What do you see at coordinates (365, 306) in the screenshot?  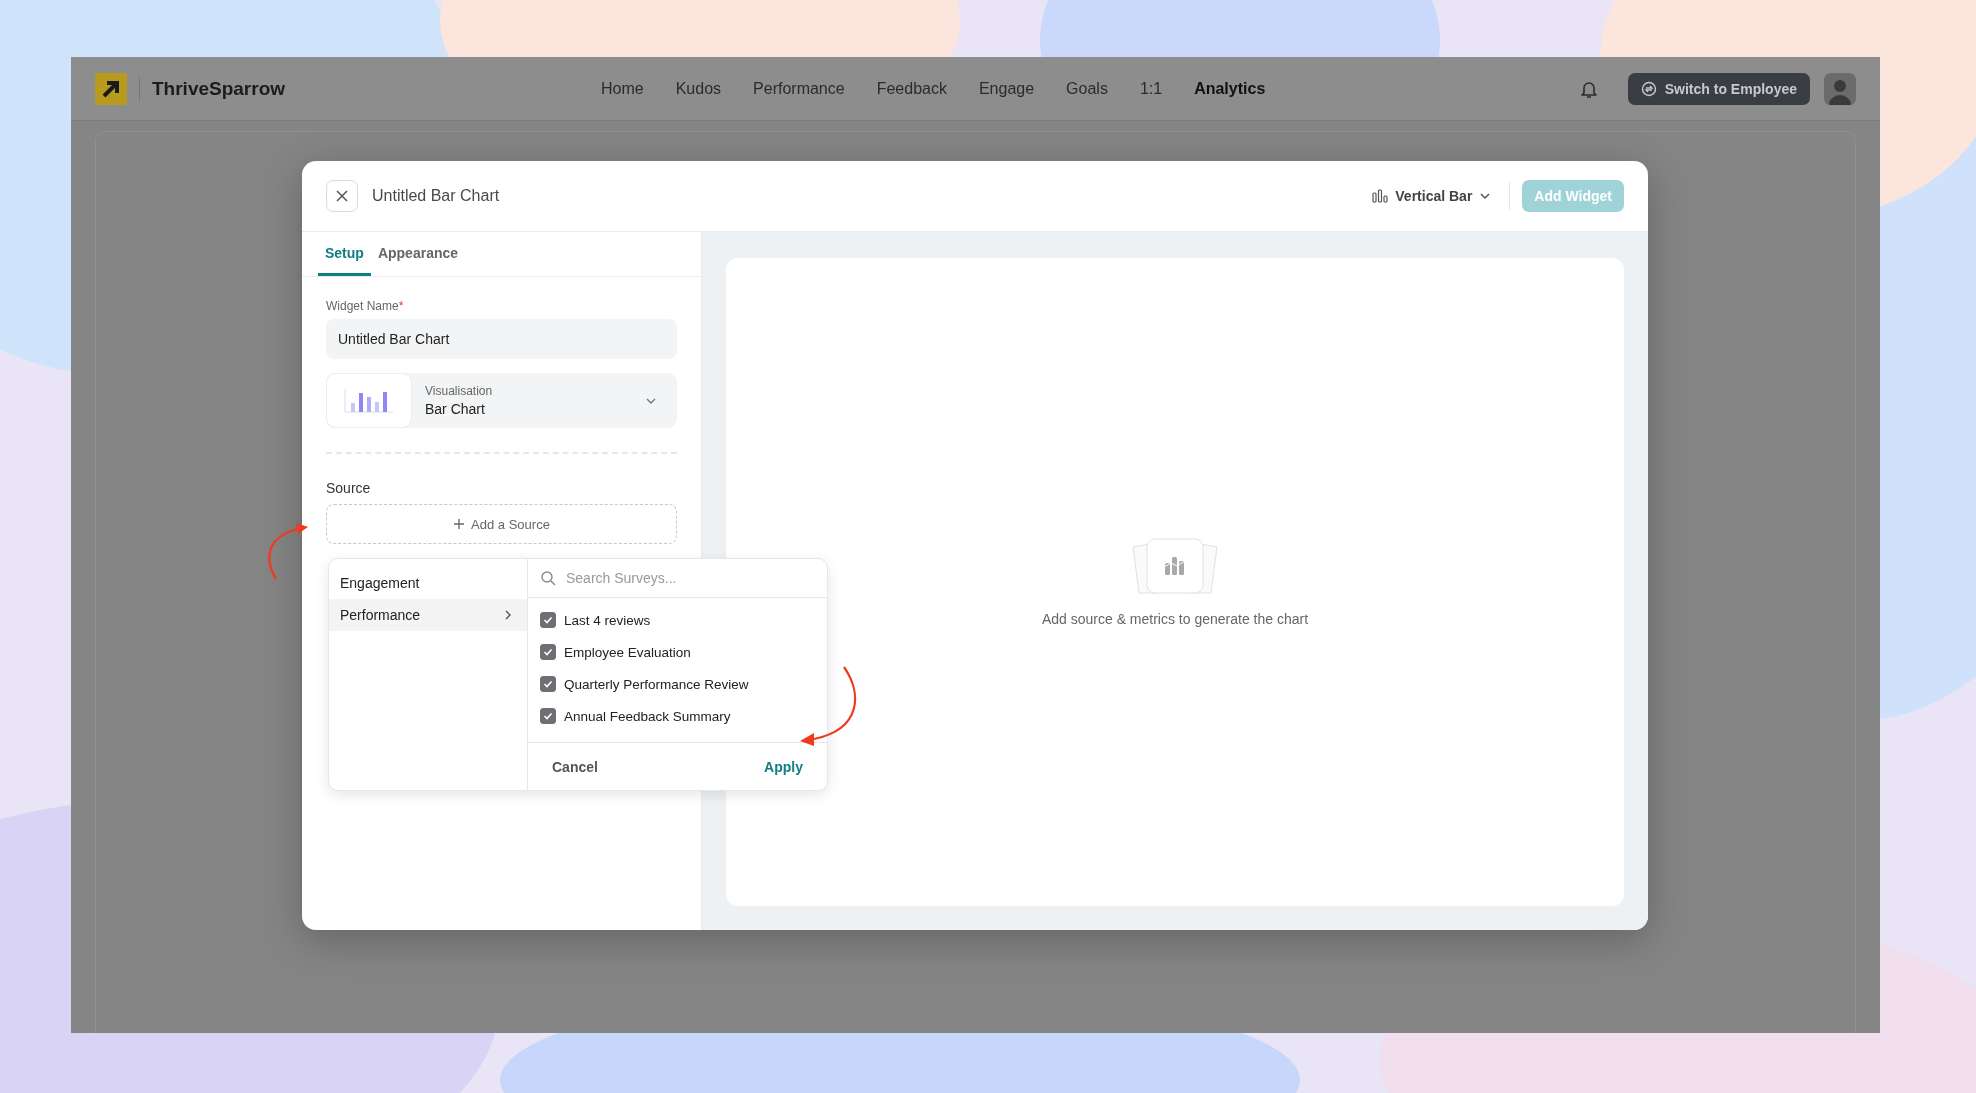 I see `field-label: Widget Name*` at bounding box center [365, 306].